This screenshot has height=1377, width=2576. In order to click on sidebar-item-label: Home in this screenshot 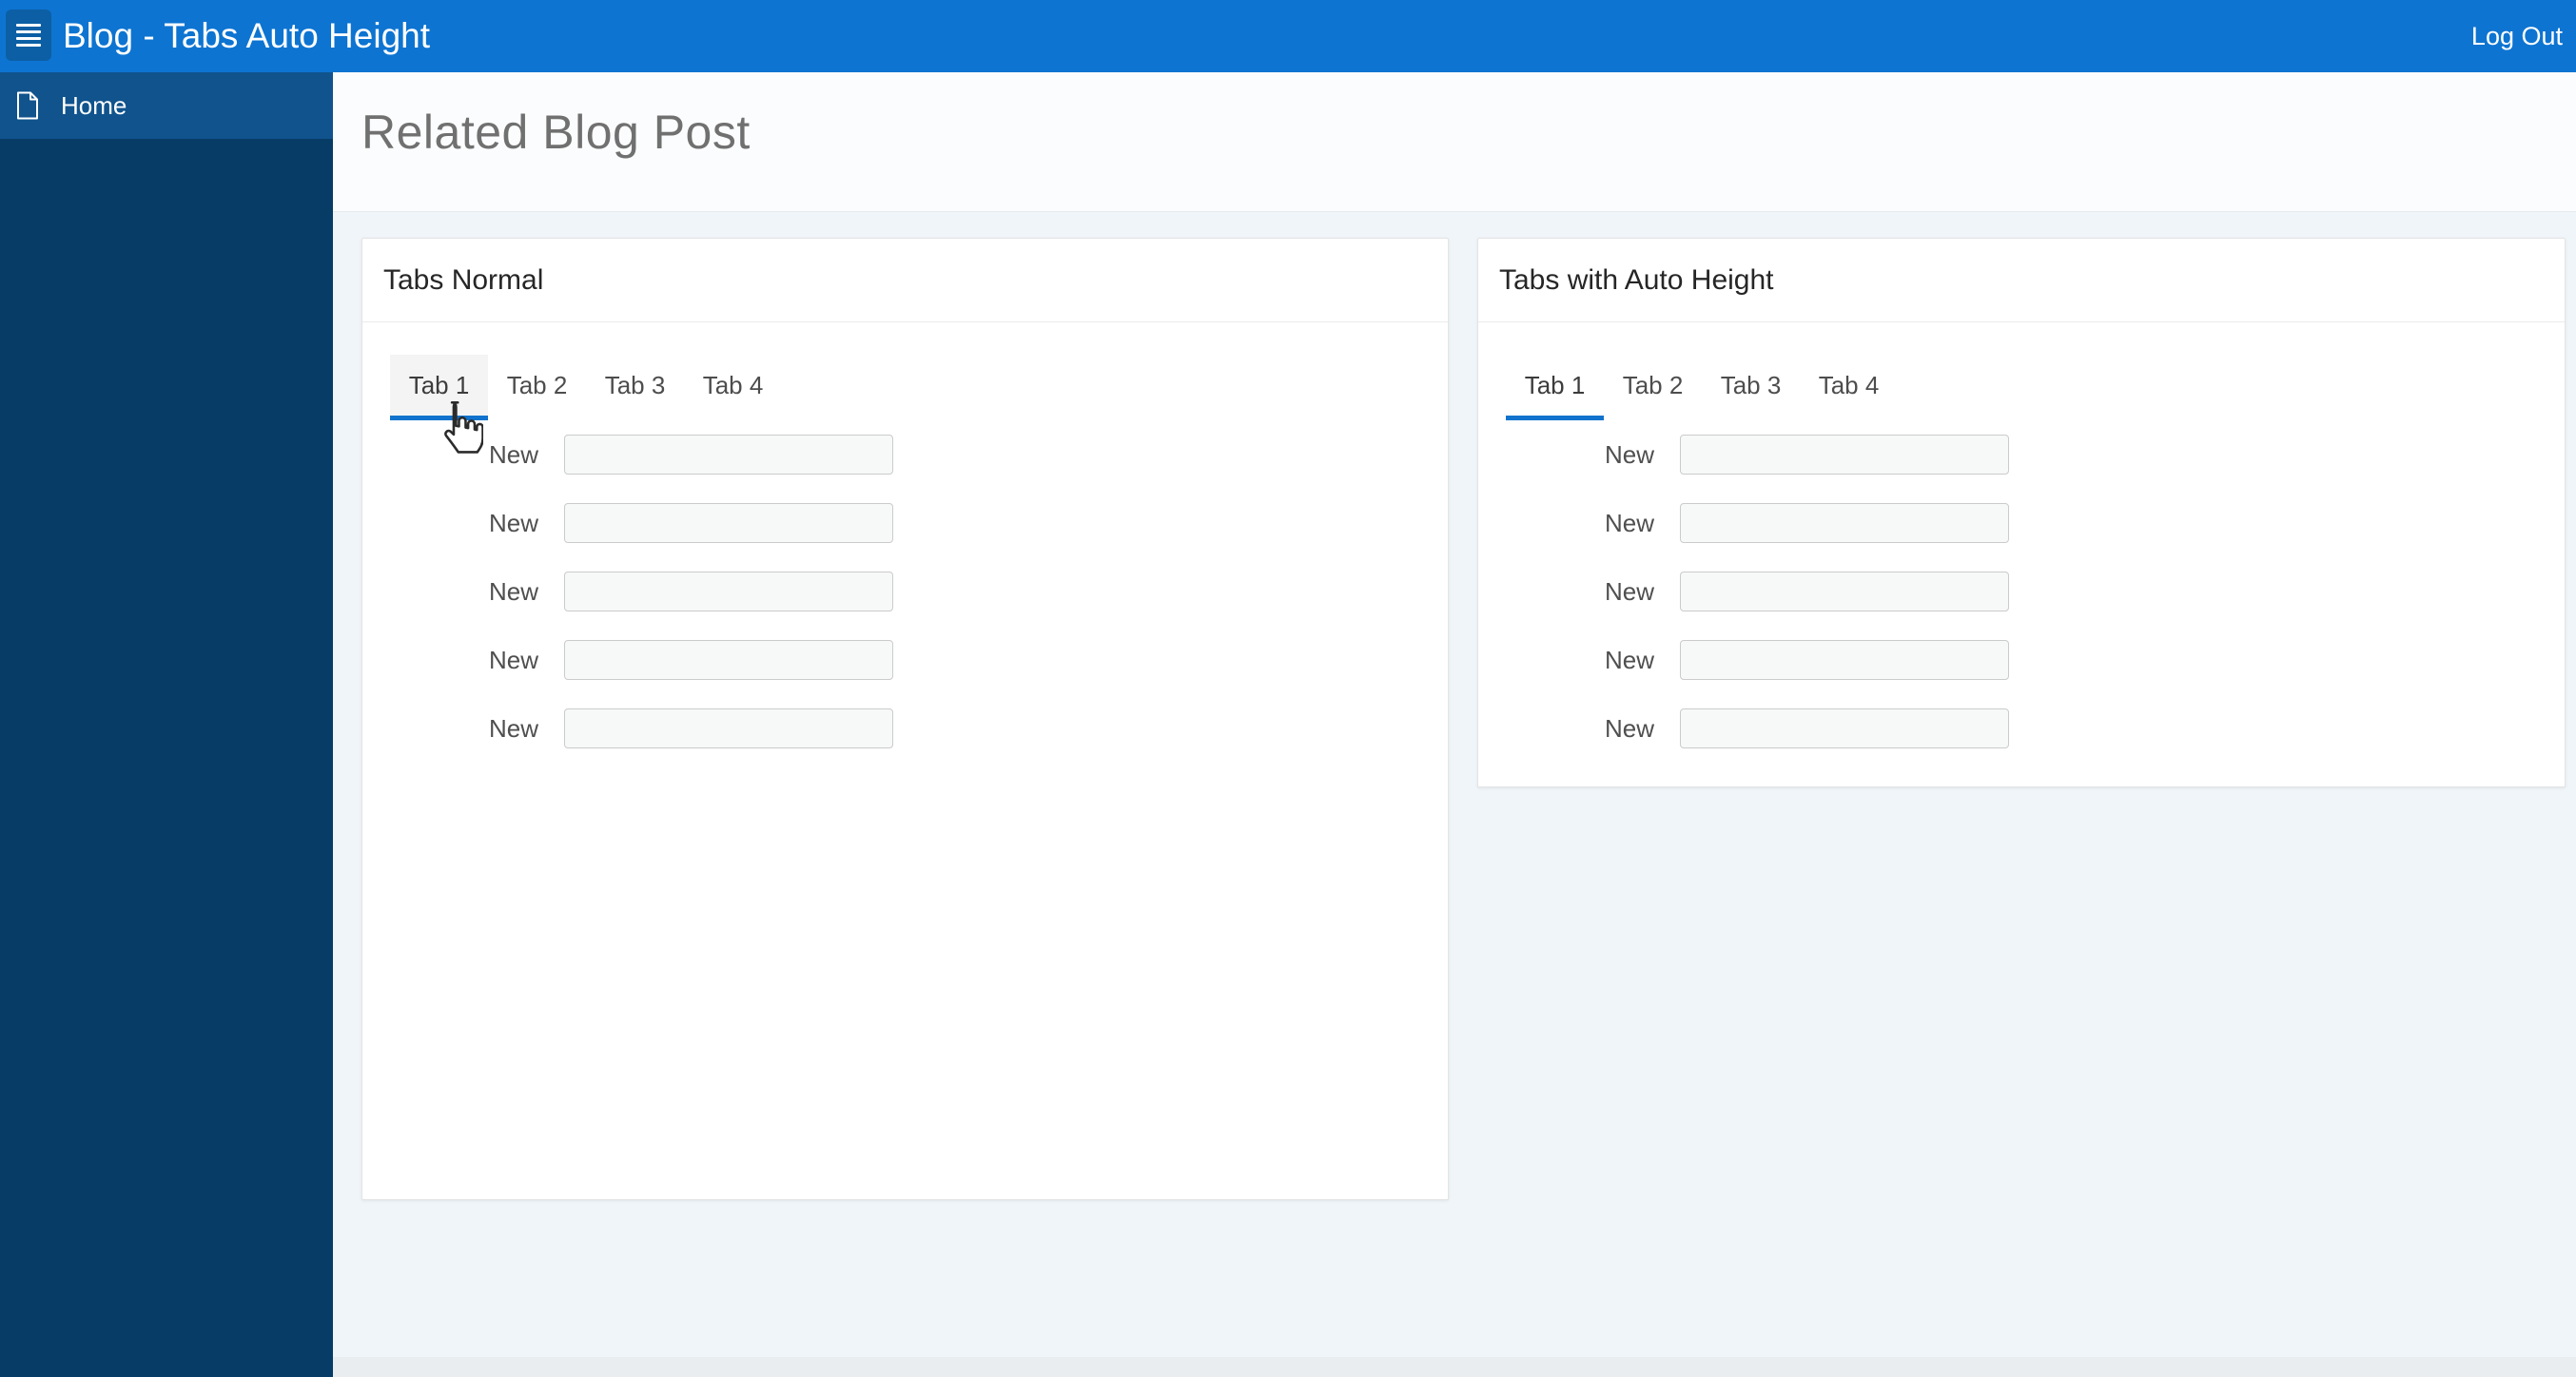, I will do `click(94, 105)`.